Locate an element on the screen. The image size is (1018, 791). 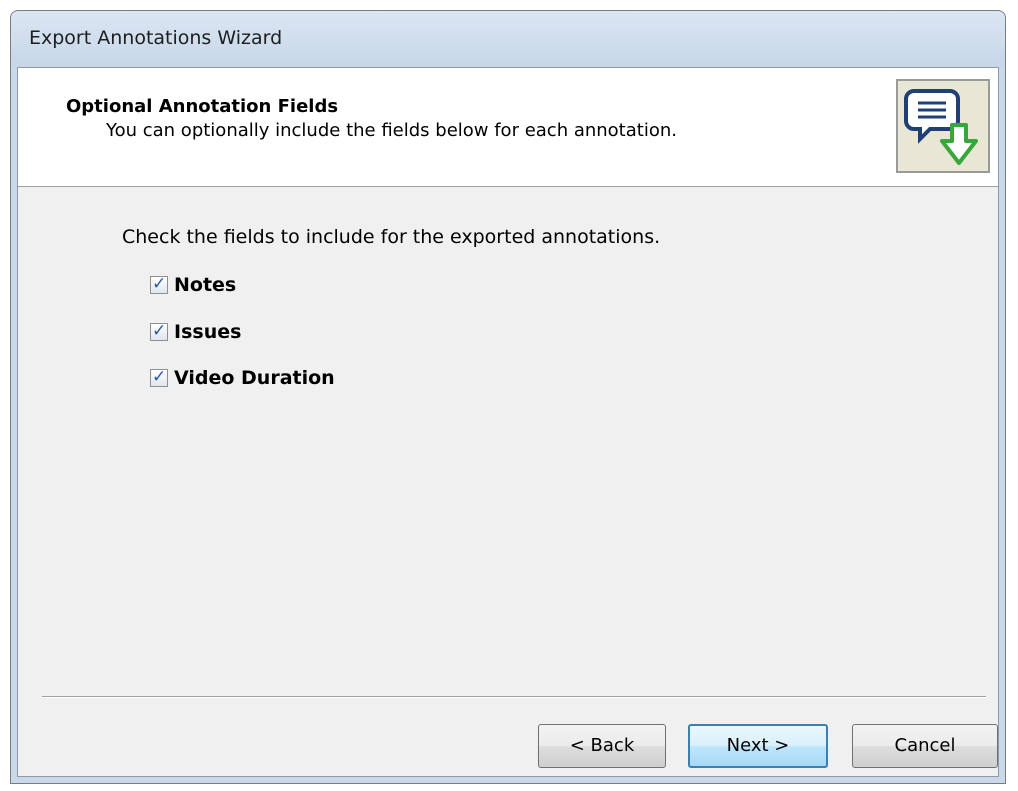
cancel-button: Cancel is located at coordinates (925, 746).